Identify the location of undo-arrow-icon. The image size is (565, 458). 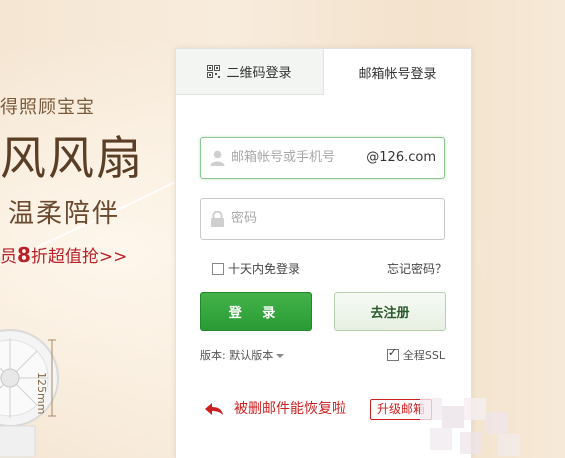
(214, 409).